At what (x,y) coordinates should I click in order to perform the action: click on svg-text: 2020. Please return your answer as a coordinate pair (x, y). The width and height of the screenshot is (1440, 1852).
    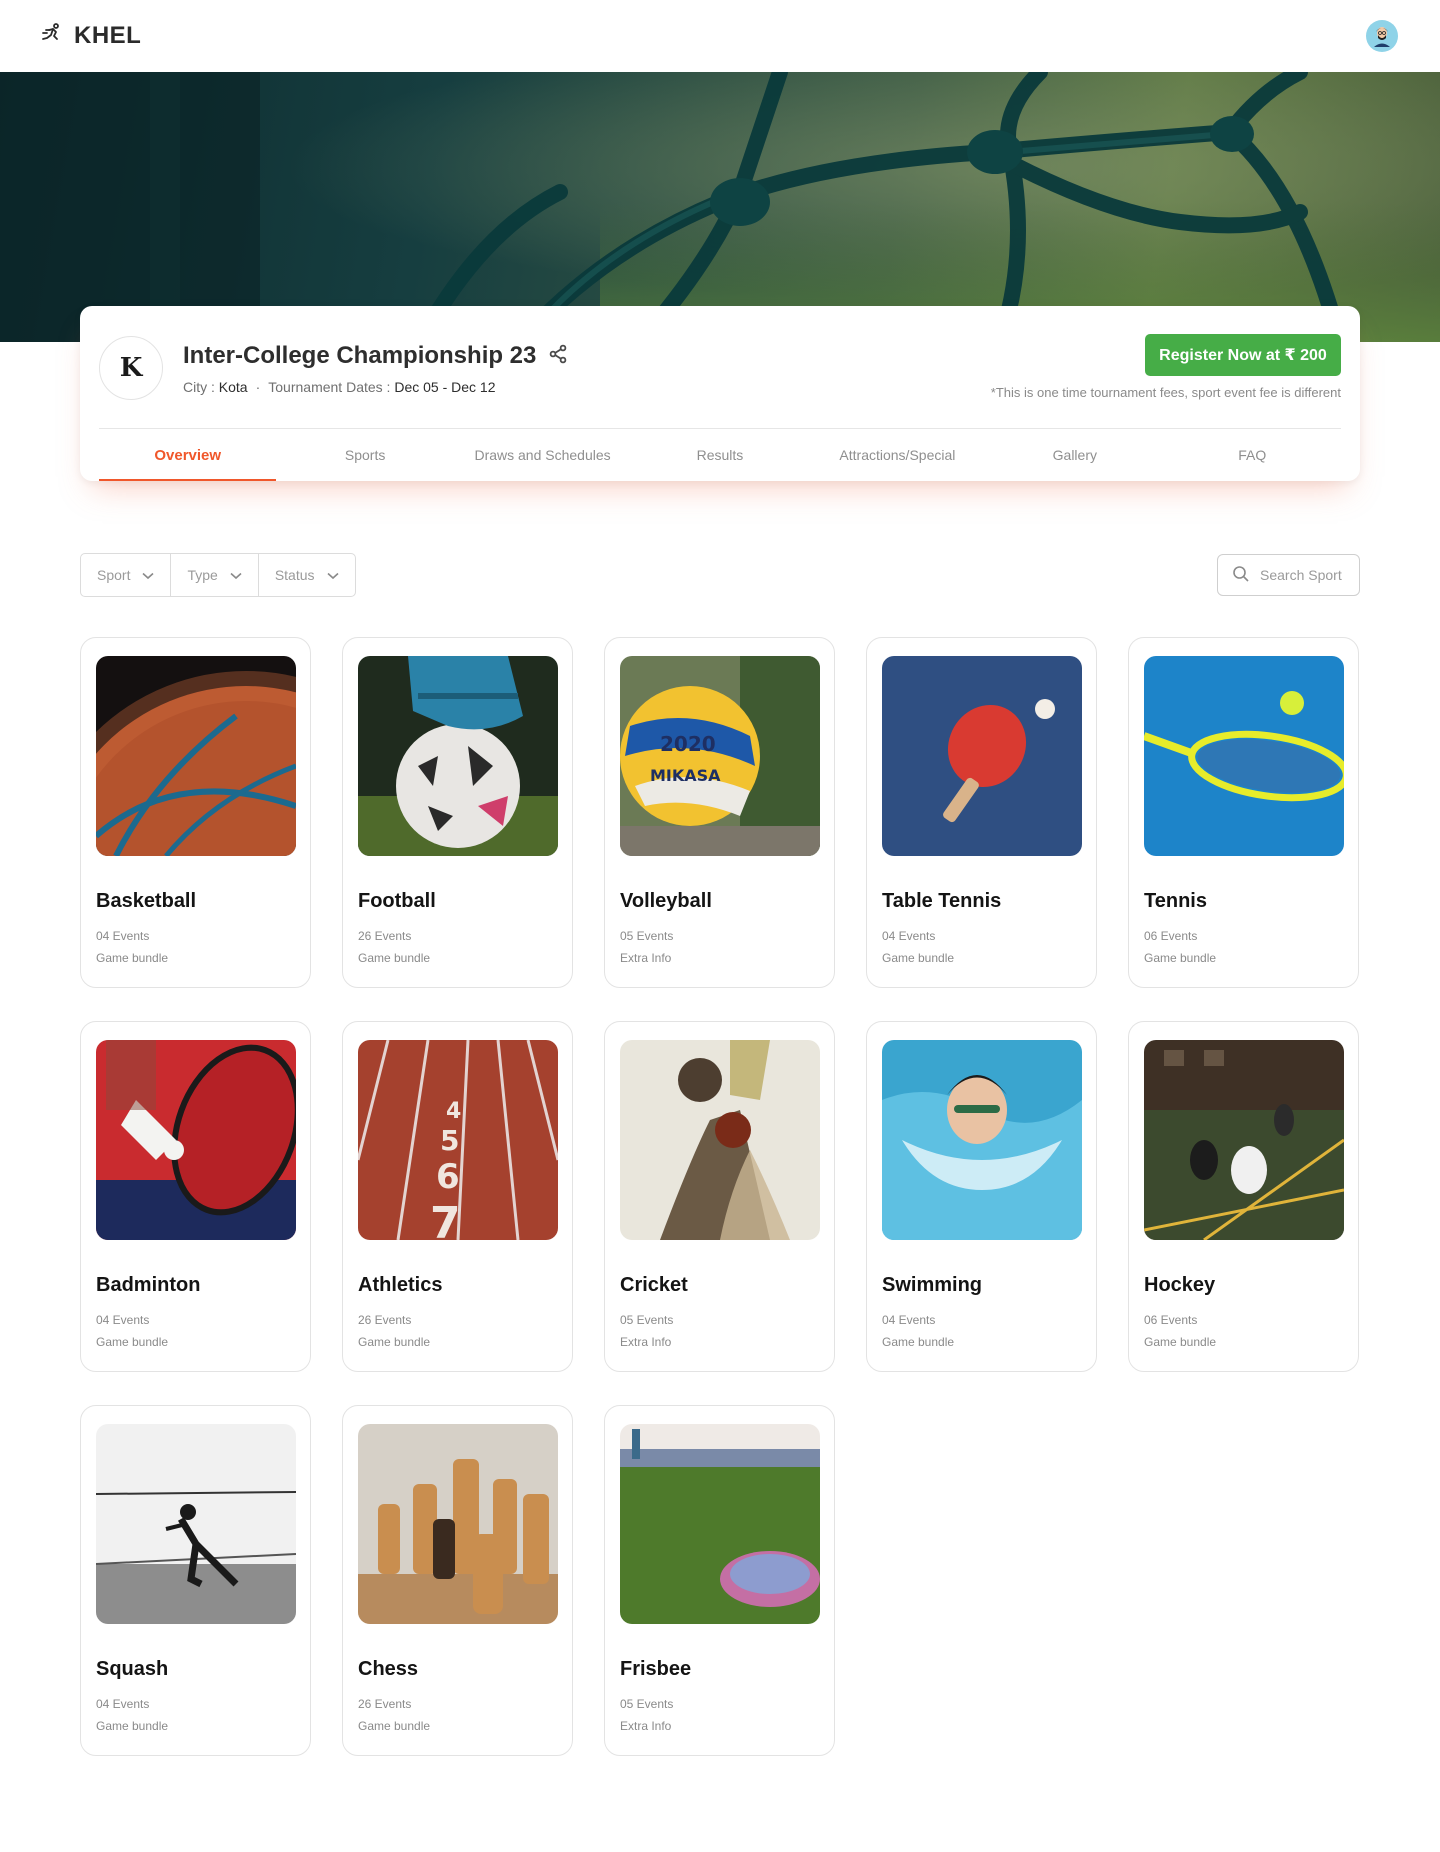
    Looking at the image, I should click on (688, 744).